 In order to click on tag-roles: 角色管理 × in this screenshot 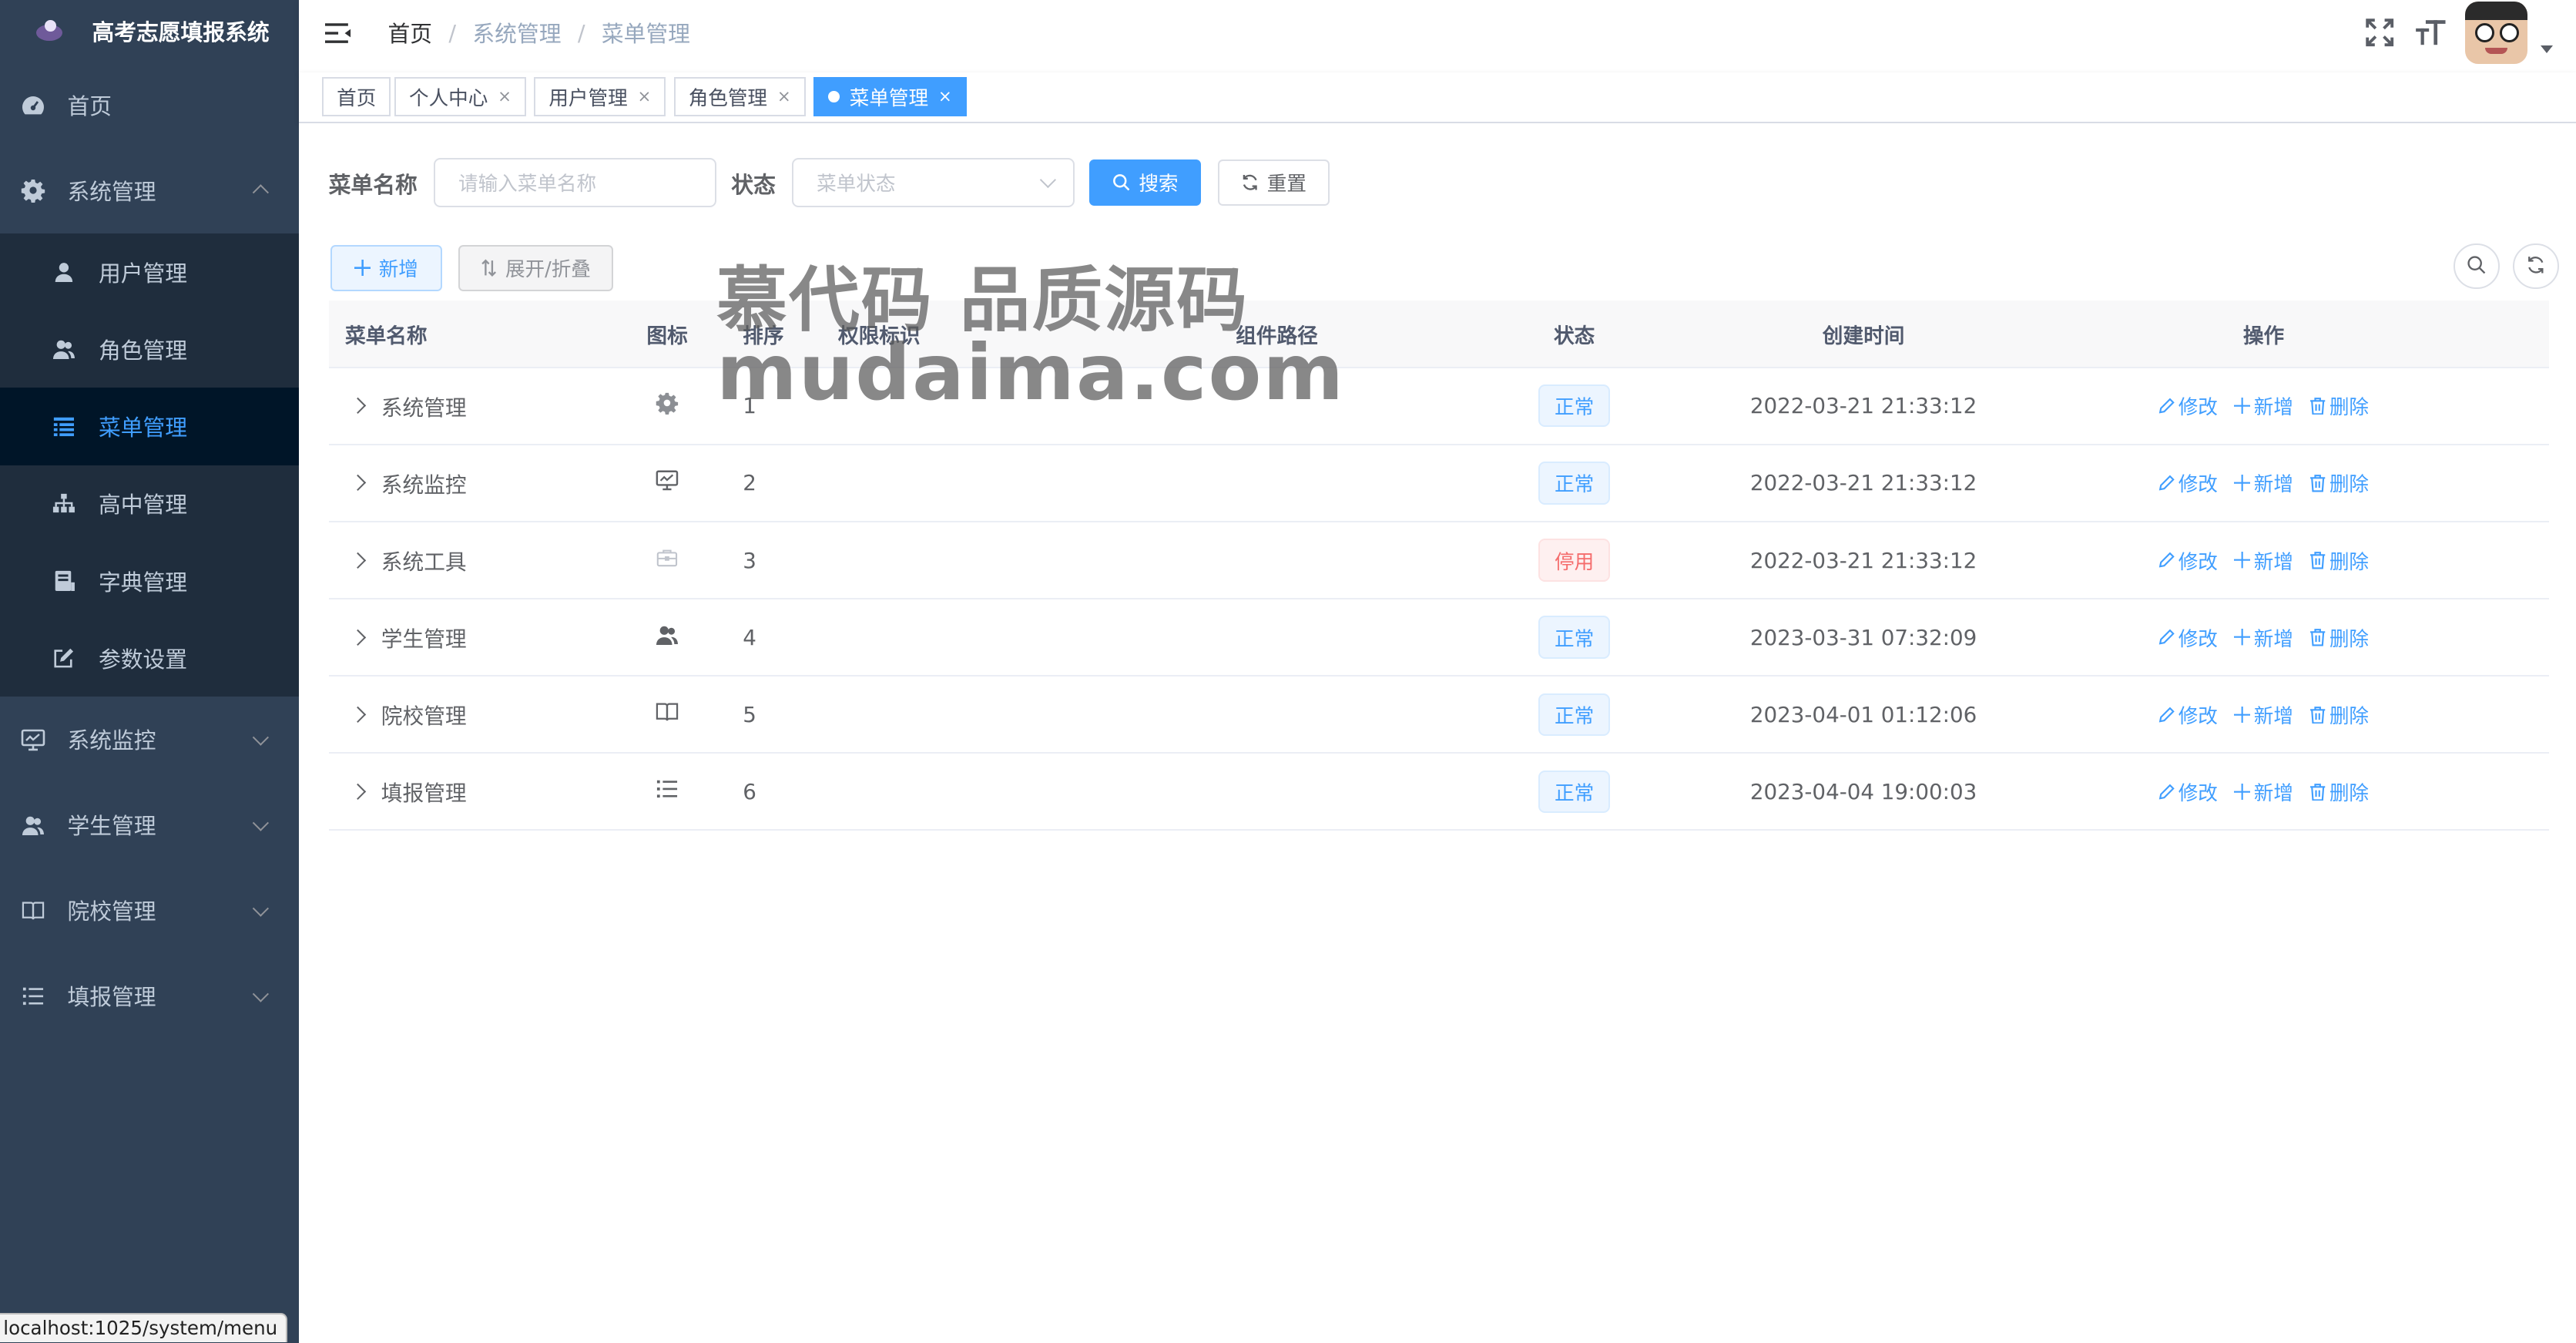, I will do `click(739, 97)`.